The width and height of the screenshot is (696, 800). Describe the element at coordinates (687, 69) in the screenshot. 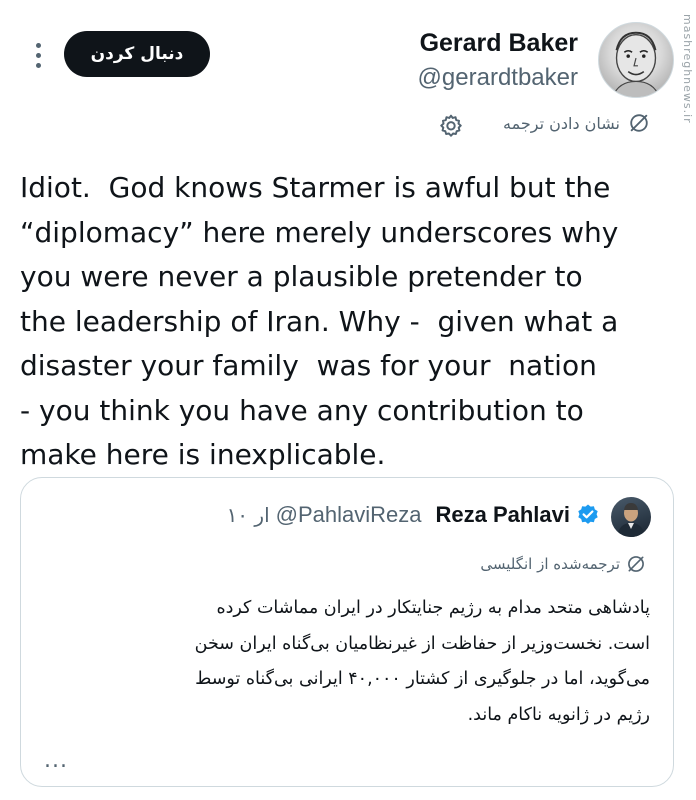

I see `watermark-text: mashreghnews.ir` at that location.